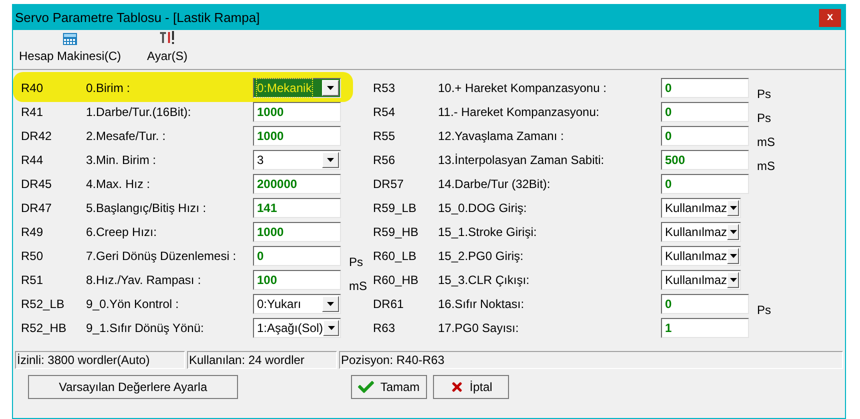 The height and width of the screenshot is (419, 860). What do you see at coordinates (32, 88) in the screenshot?
I see `register-label: R40` at bounding box center [32, 88].